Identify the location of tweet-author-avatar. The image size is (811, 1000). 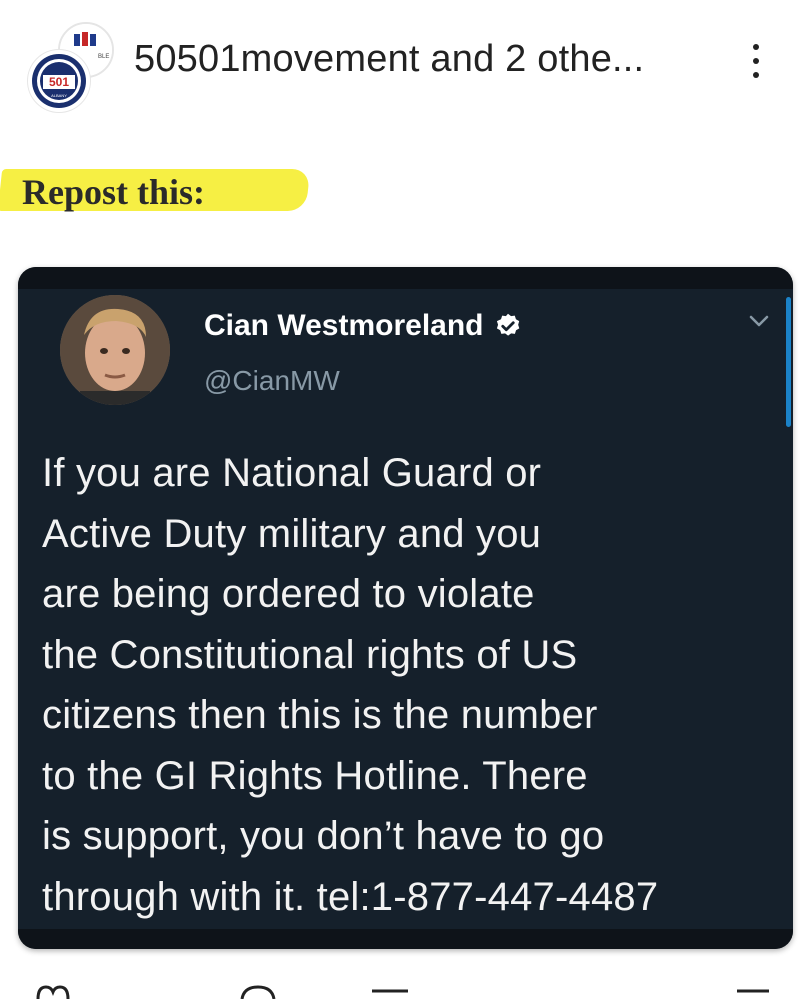
(115, 350).